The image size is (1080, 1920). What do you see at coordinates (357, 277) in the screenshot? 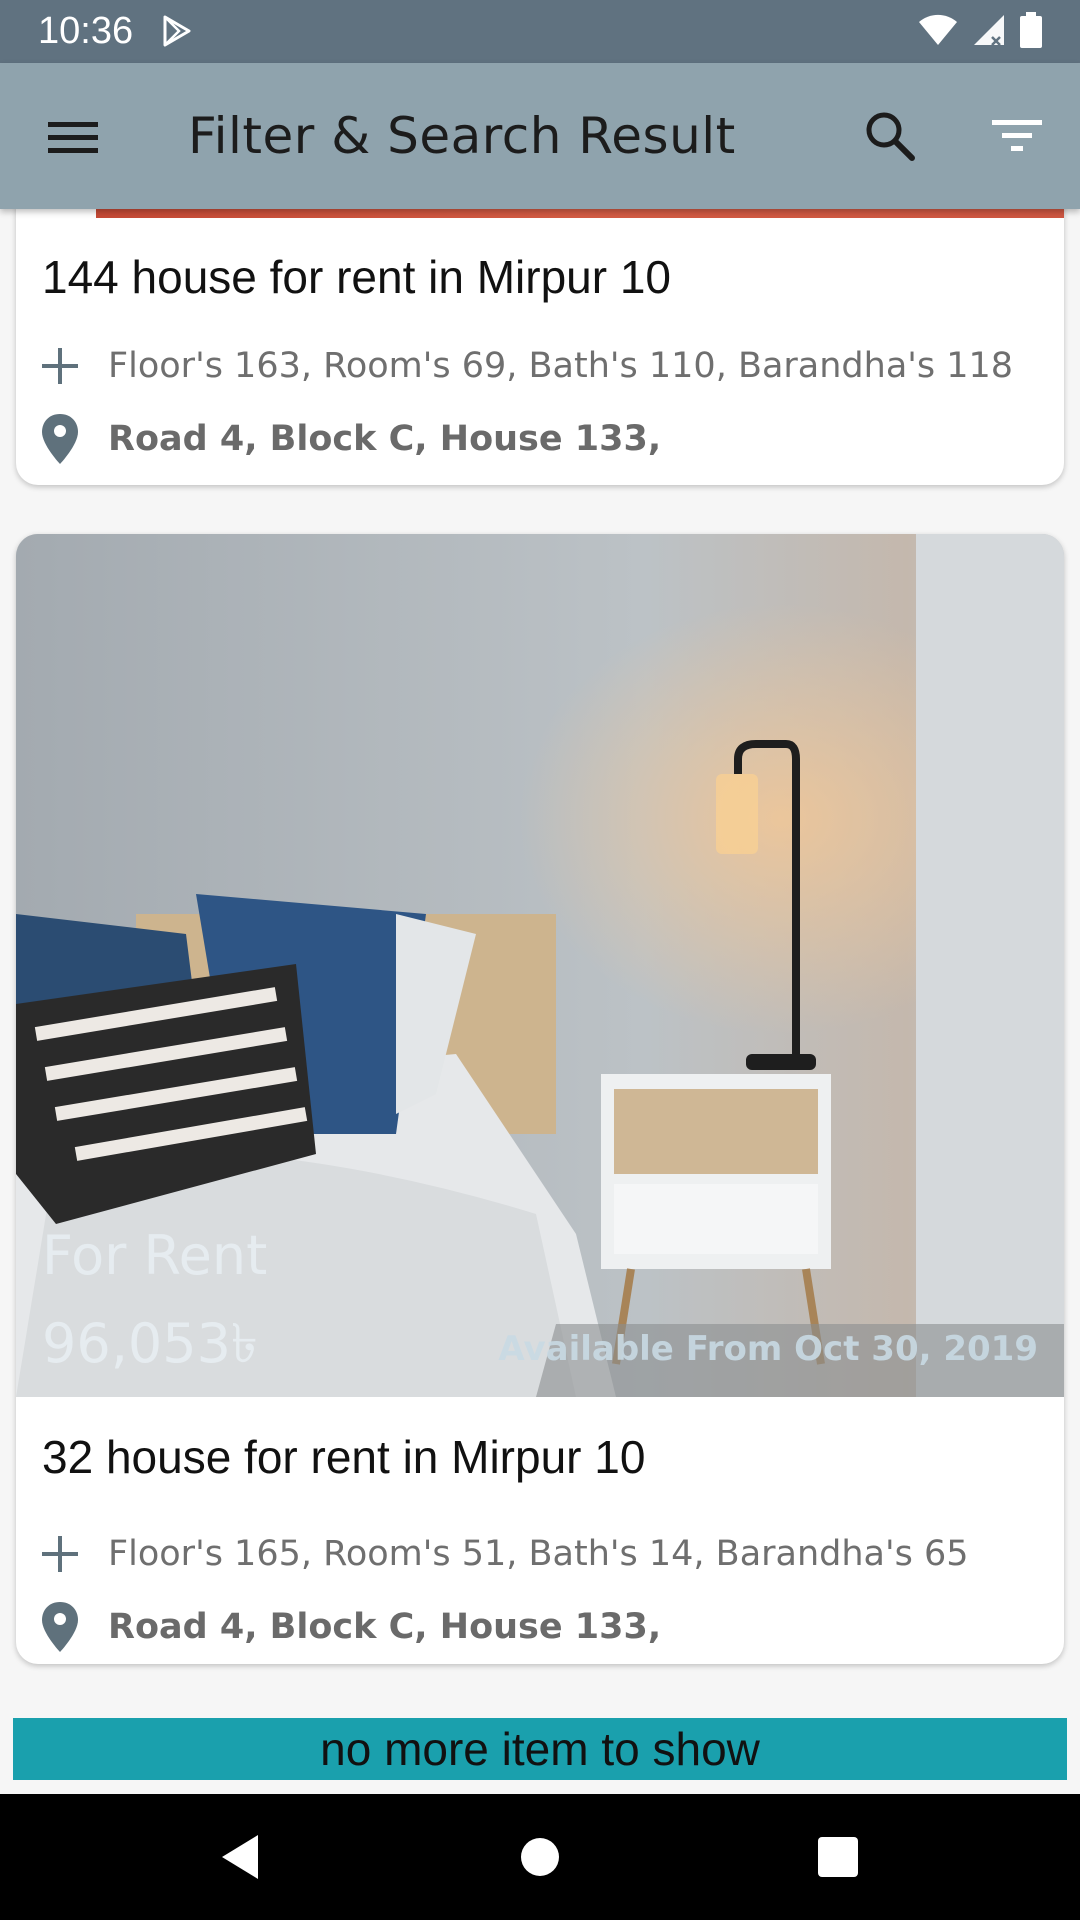
I see `listing-title: 144 house for rent in Mirpur 10` at bounding box center [357, 277].